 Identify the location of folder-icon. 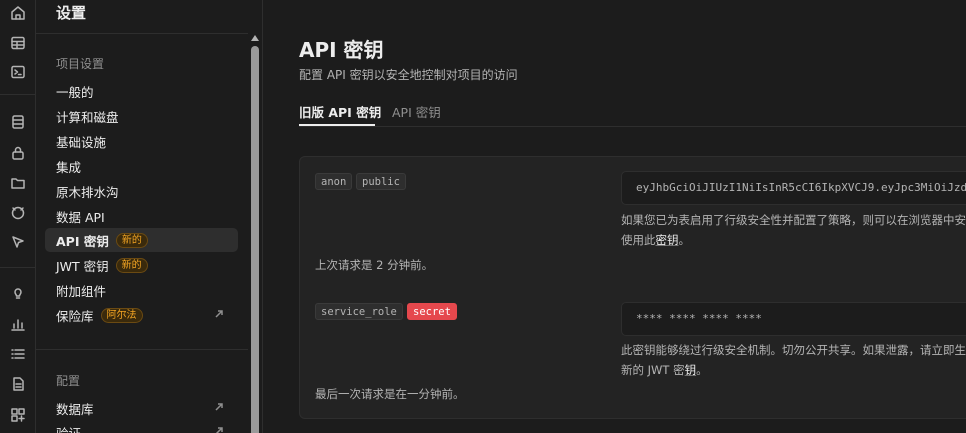
(18, 183).